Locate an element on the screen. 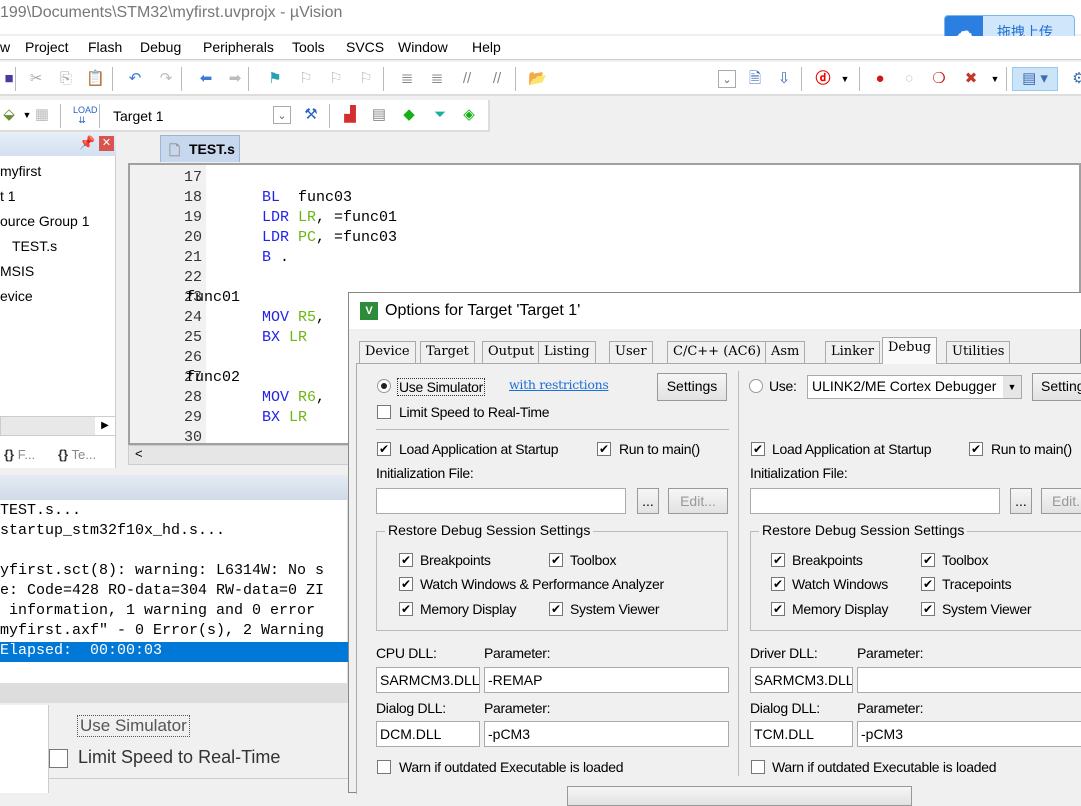  stop-build-icon: ▦ is located at coordinates (42, 115).